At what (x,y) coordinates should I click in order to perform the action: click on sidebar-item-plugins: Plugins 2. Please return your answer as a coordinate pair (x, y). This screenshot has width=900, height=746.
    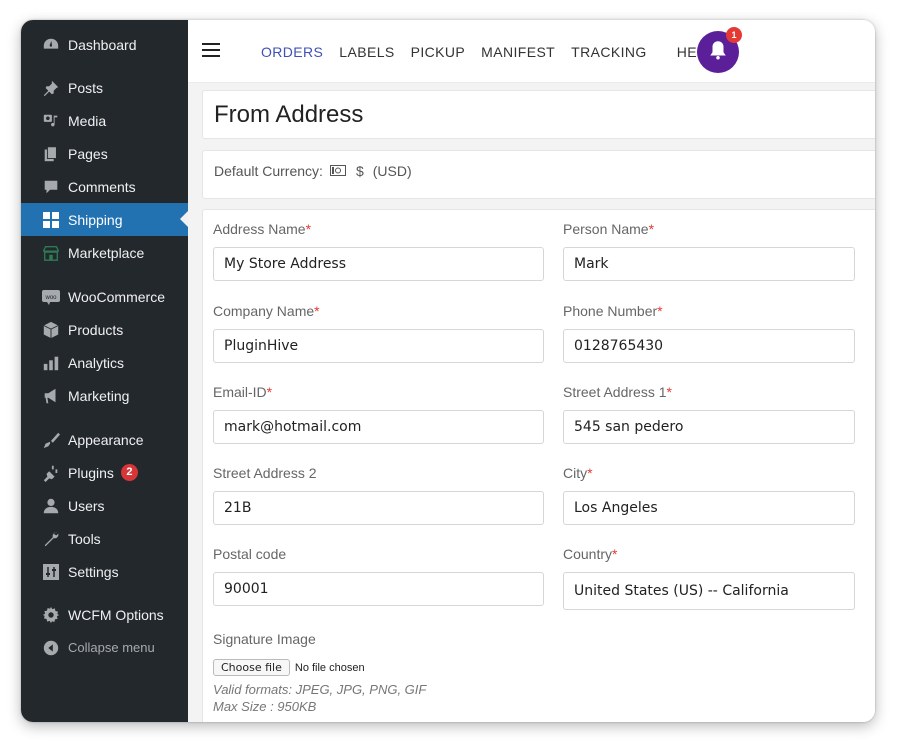
    Looking at the image, I should click on (104, 472).